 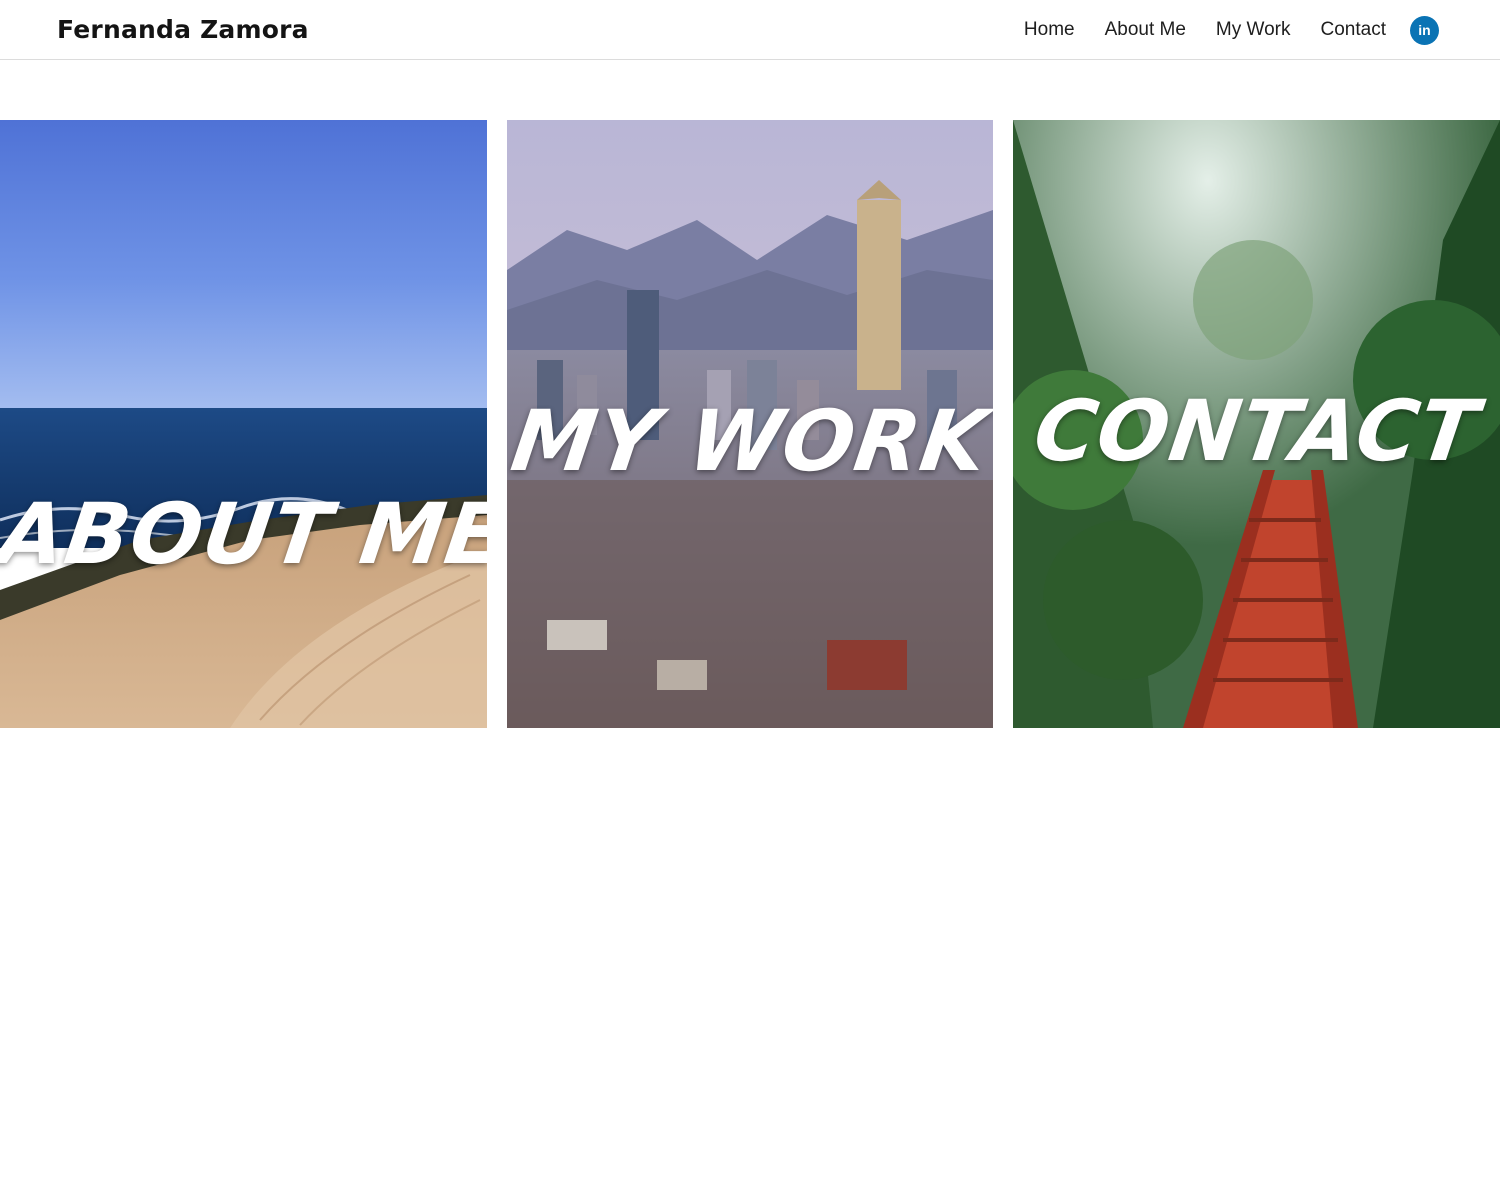 What do you see at coordinates (243, 534) in the screenshot?
I see `tile-label-about-me: ABOUT ME` at bounding box center [243, 534].